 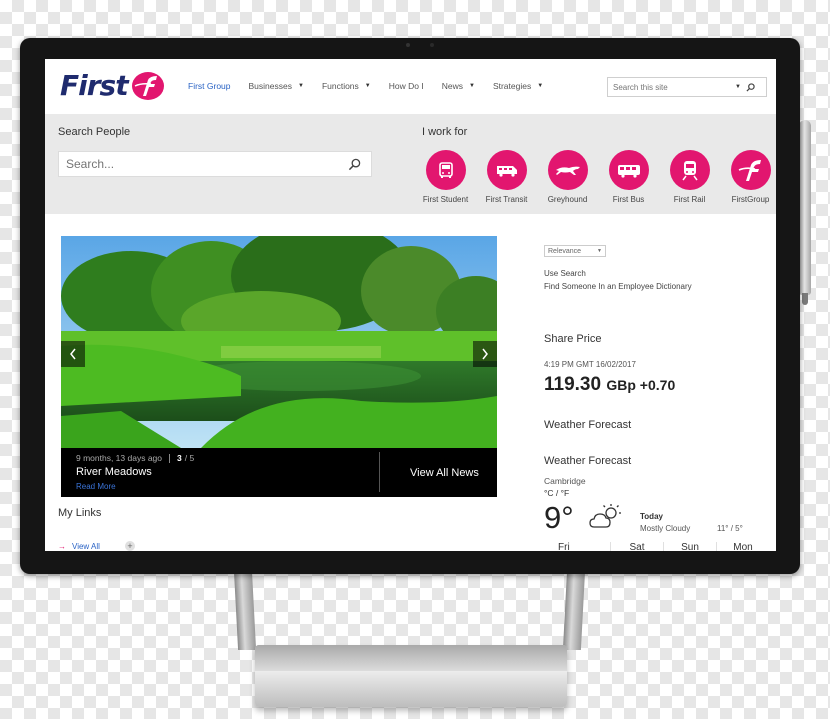 I want to click on brand-first-rail: First Rail, so click(x=689, y=177).